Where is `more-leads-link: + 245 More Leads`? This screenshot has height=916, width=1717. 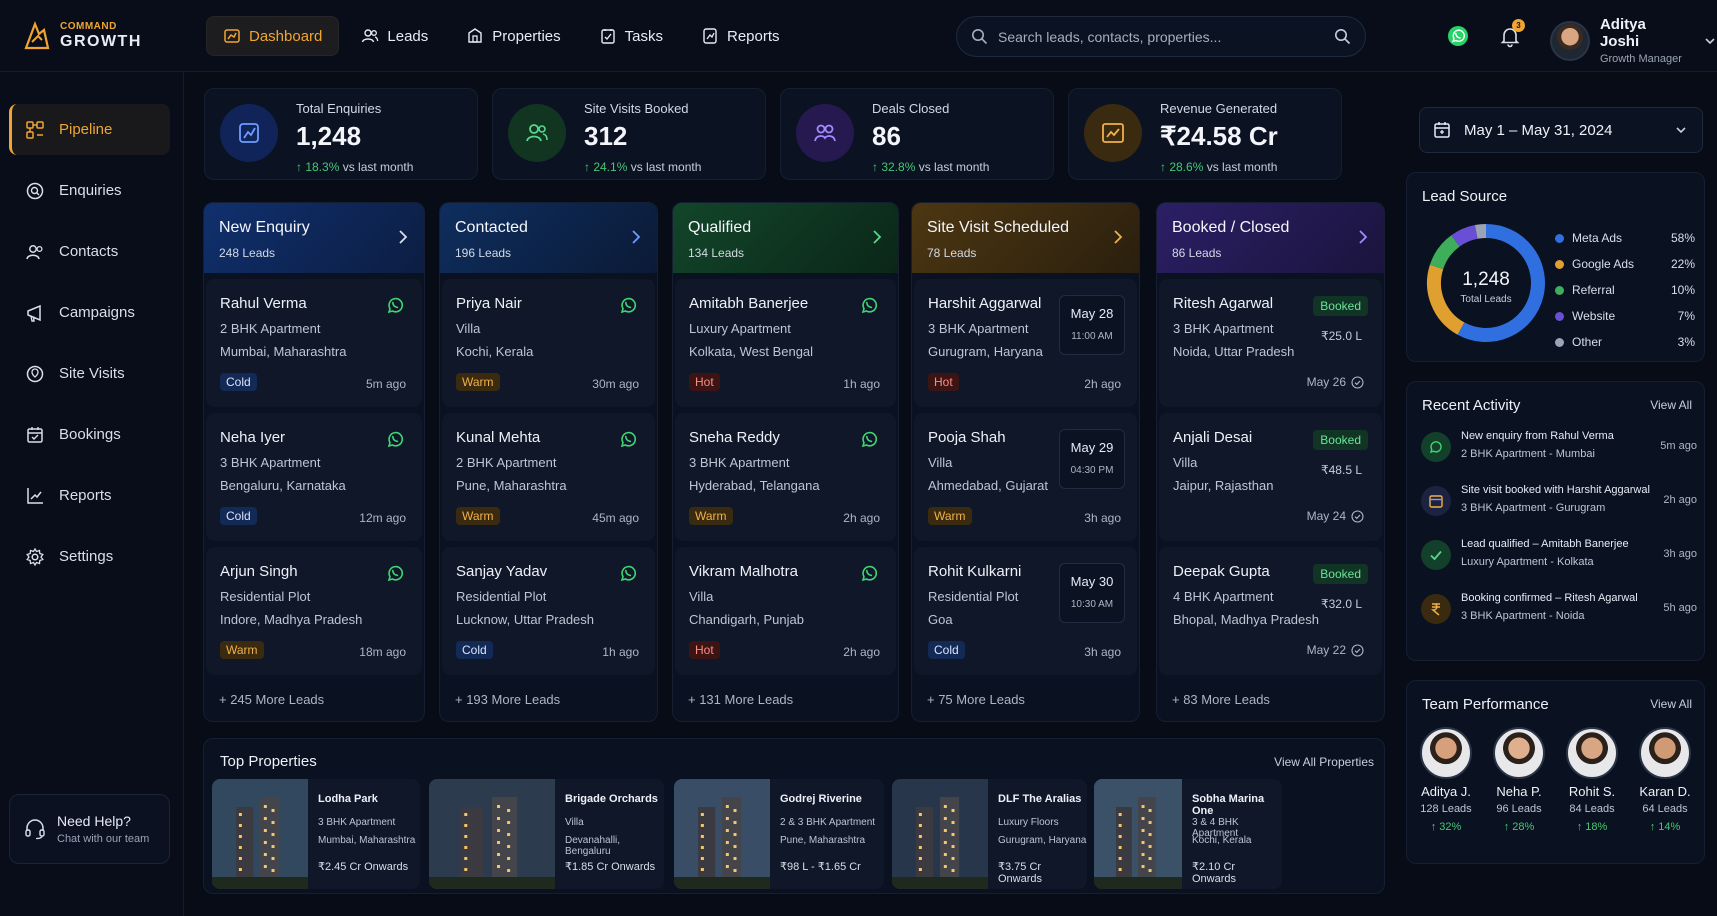
more-leads-link: + 245 More Leads is located at coordinates (271, 699).